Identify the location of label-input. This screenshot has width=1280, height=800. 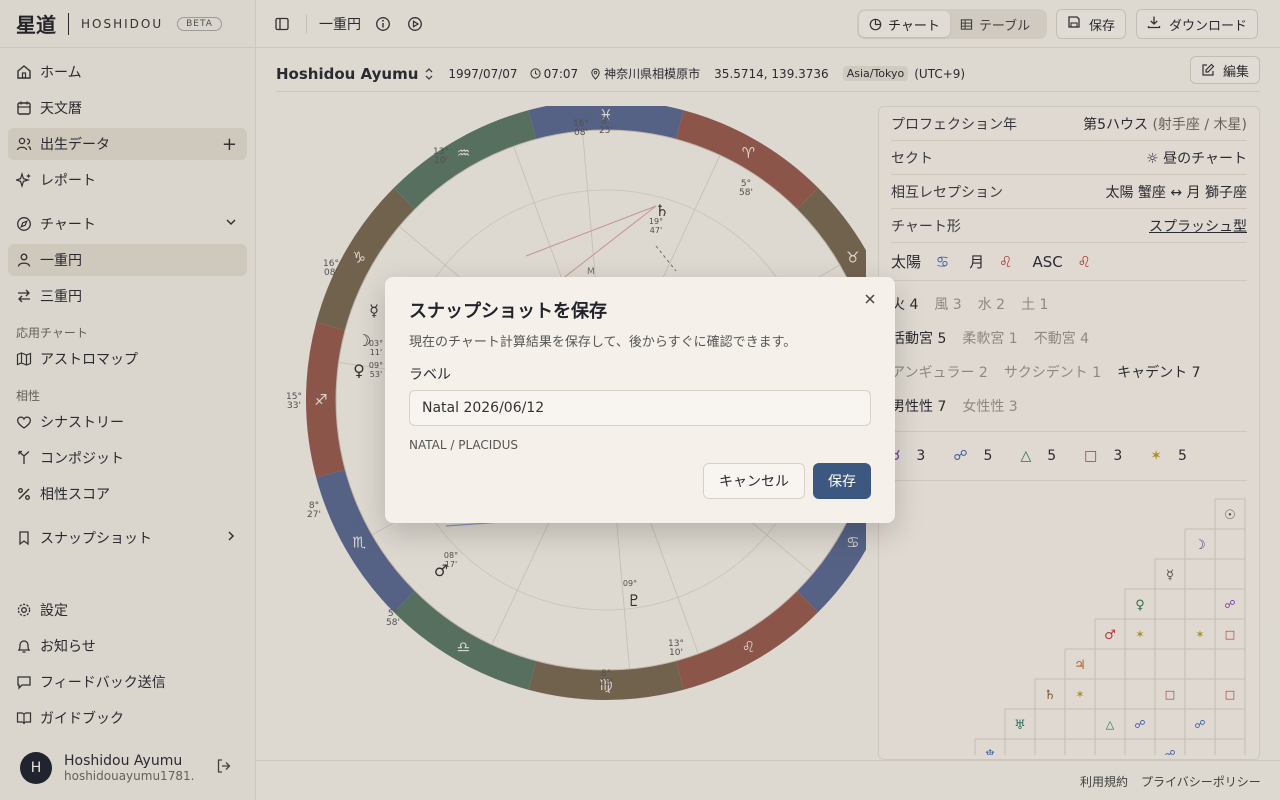
(640, 408).